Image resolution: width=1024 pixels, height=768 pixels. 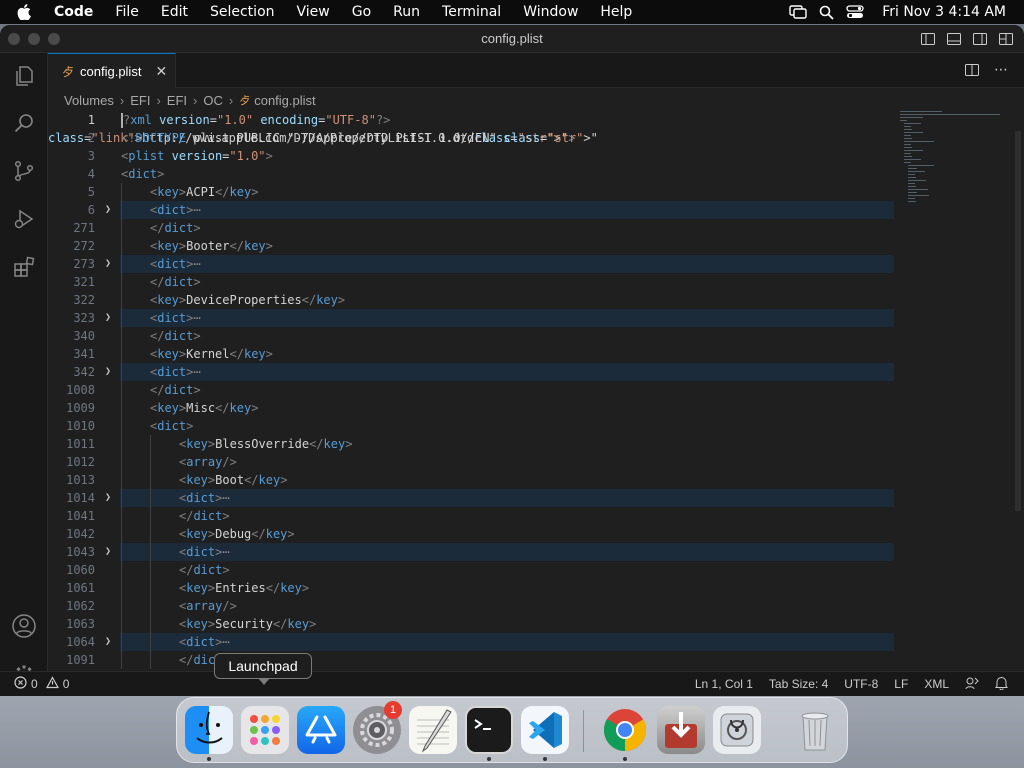 I want to click on line-number: 1008, so click(x=71, y=390).